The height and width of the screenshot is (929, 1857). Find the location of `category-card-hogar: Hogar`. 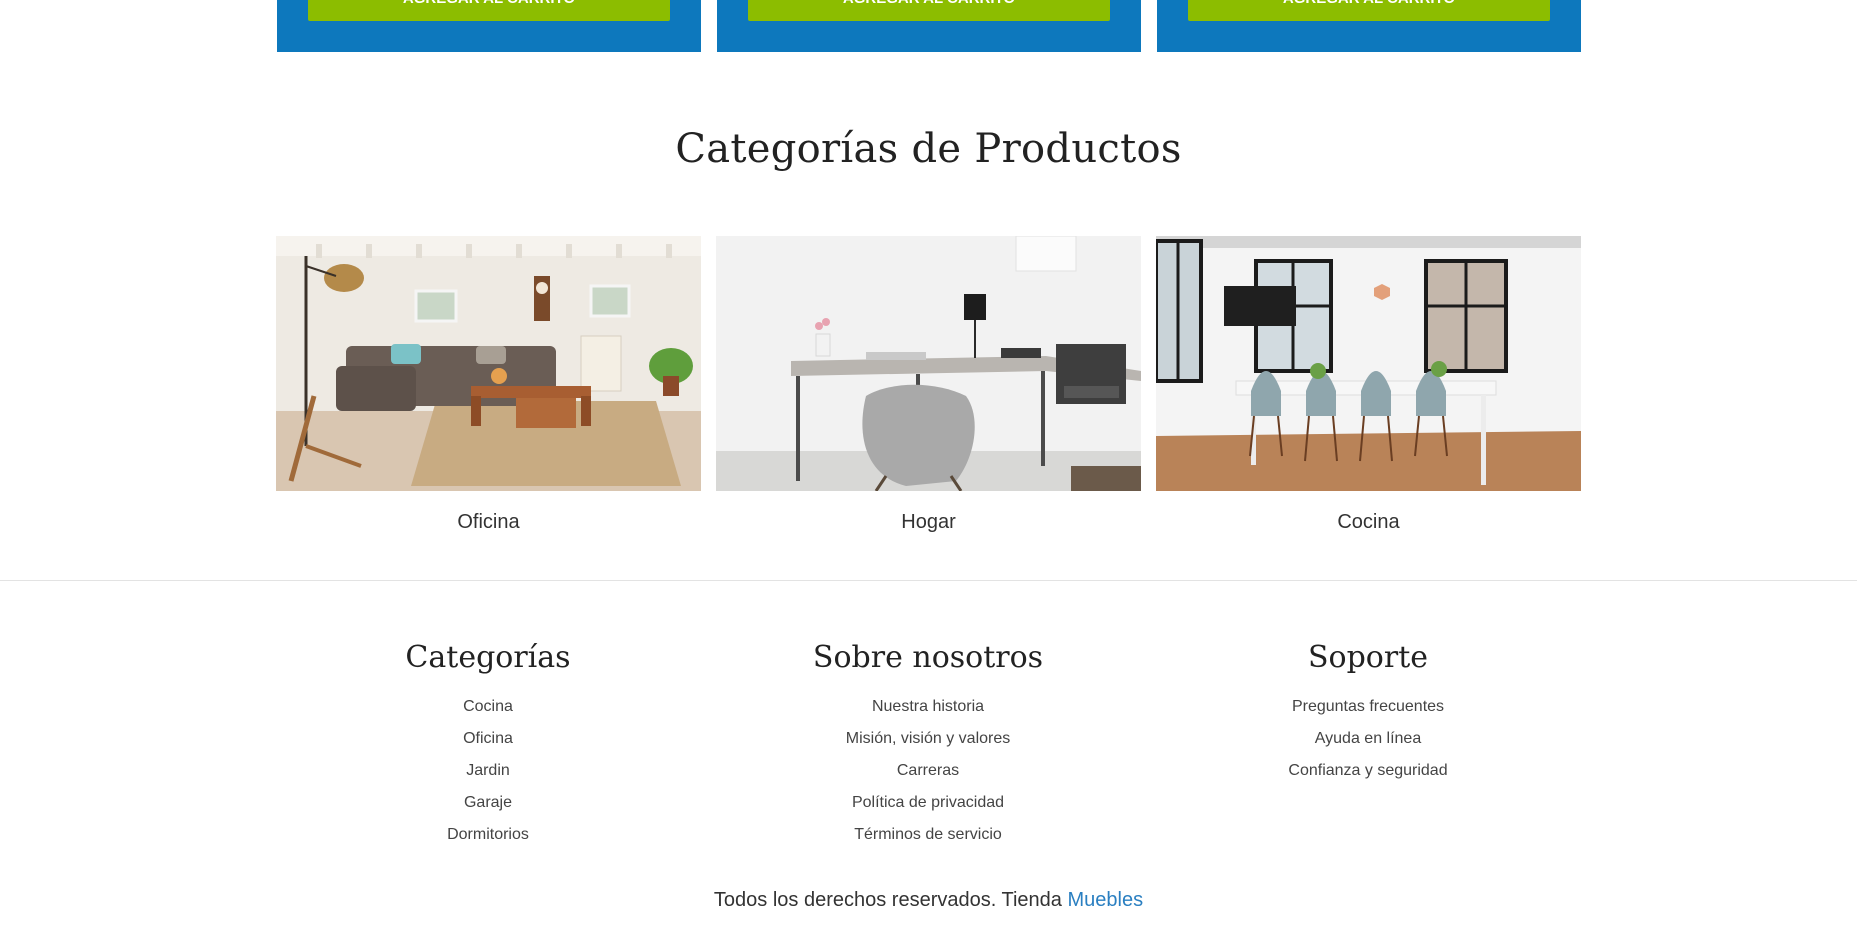

category-card-hogar: Hogar is located at coordinates (928, 385).